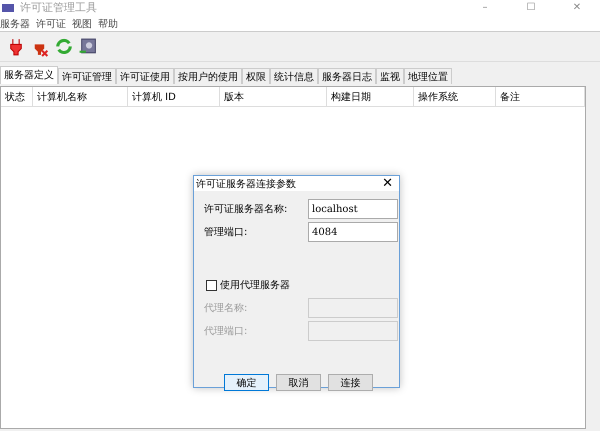 Image resolution: width=600 pixels, height=431 pixels. Describe the element at coordinates (145, 76) in the screenshot. I see `tab: 许可证使用` at that location.